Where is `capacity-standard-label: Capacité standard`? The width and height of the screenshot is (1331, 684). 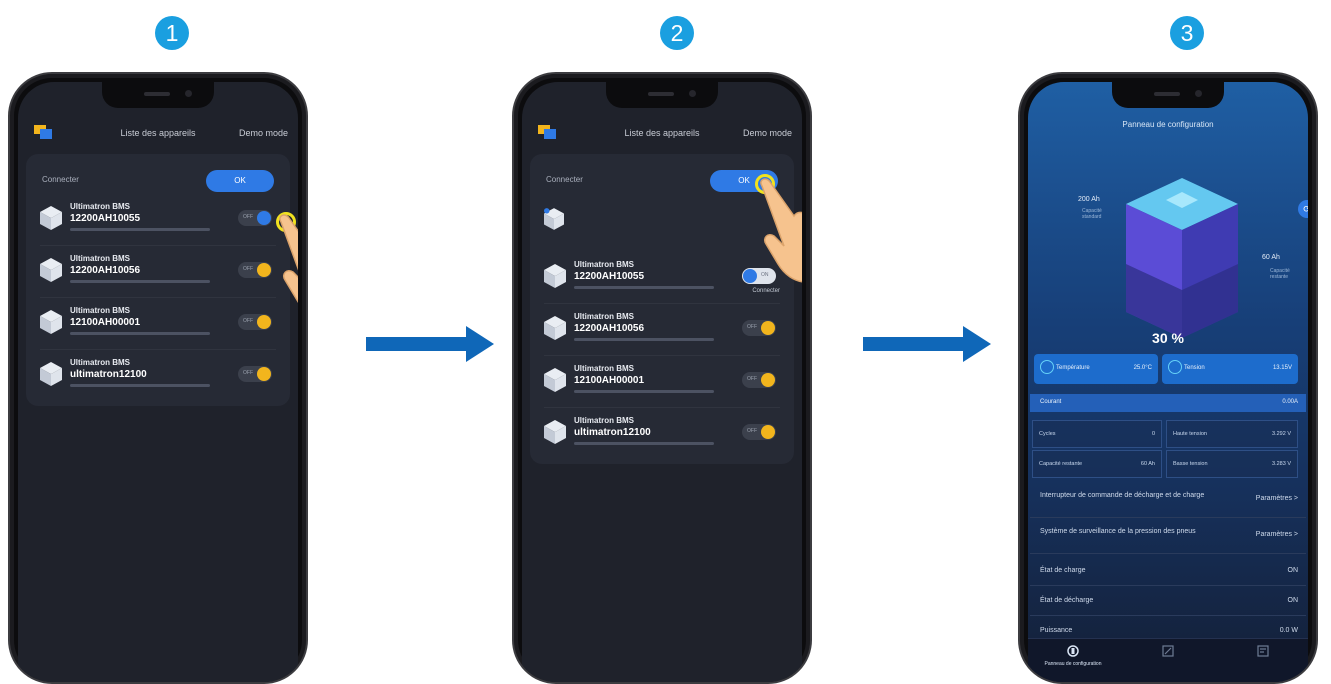
capacity-standard-label: Capacité standard is located at coordinates (1092, 214).